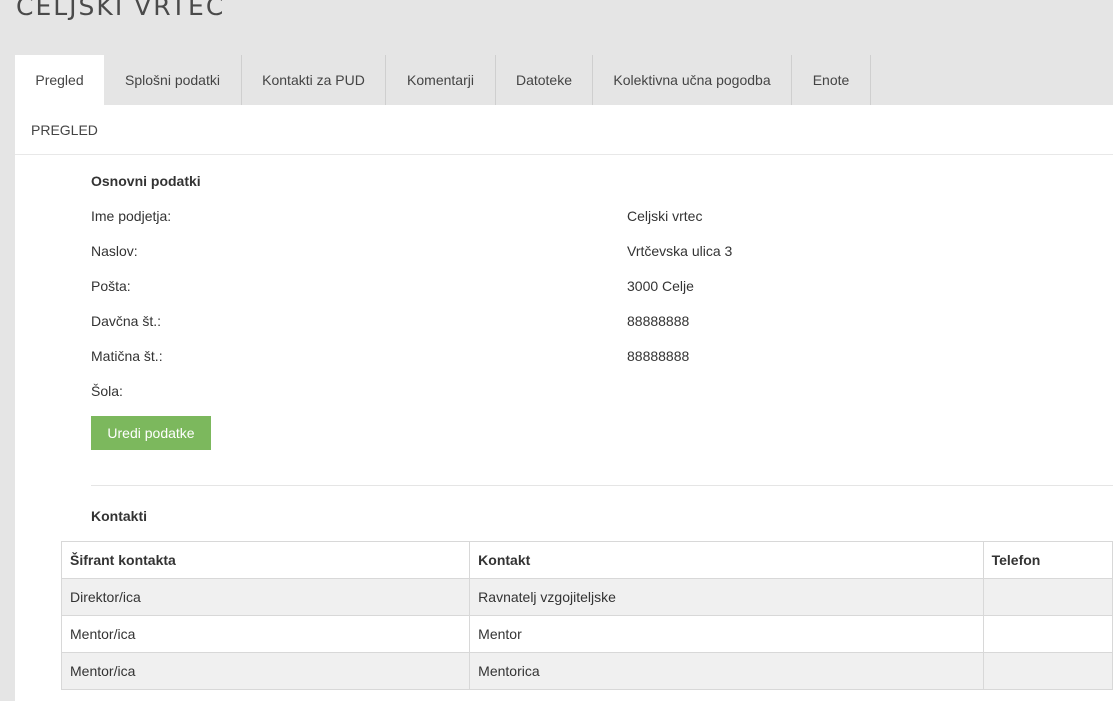  Describe the element at coordinates (658, 321) in the screenshot. I see `field-value-tax-number: 88888888` at that location.